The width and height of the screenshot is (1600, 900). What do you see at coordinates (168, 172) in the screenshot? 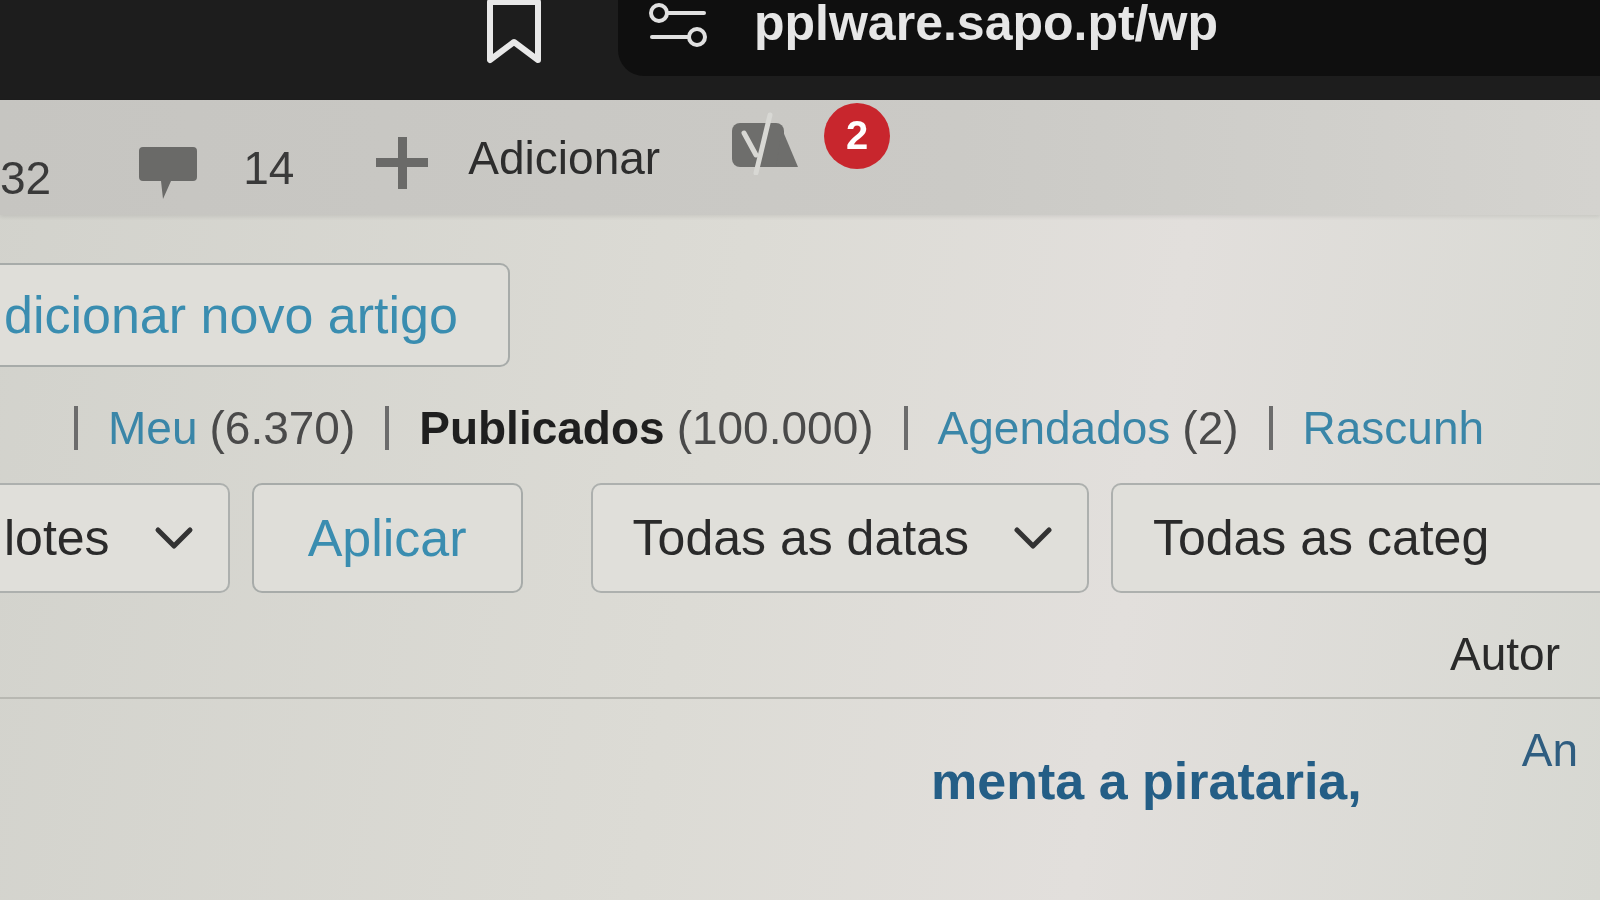
I see `comment-icon` at bounding box center [168, 172].